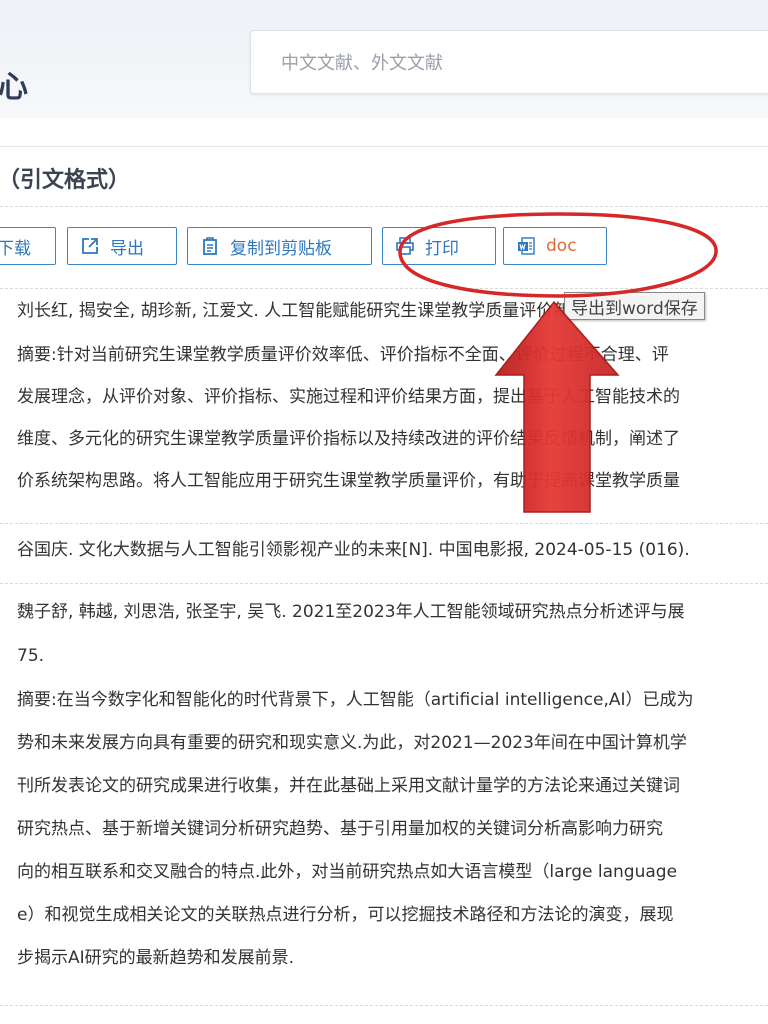 The image size is (768, 1024). What do you see at coordinates (521, 63) in the screenshot?
I see `search-input` at bounding box center [521, 63].